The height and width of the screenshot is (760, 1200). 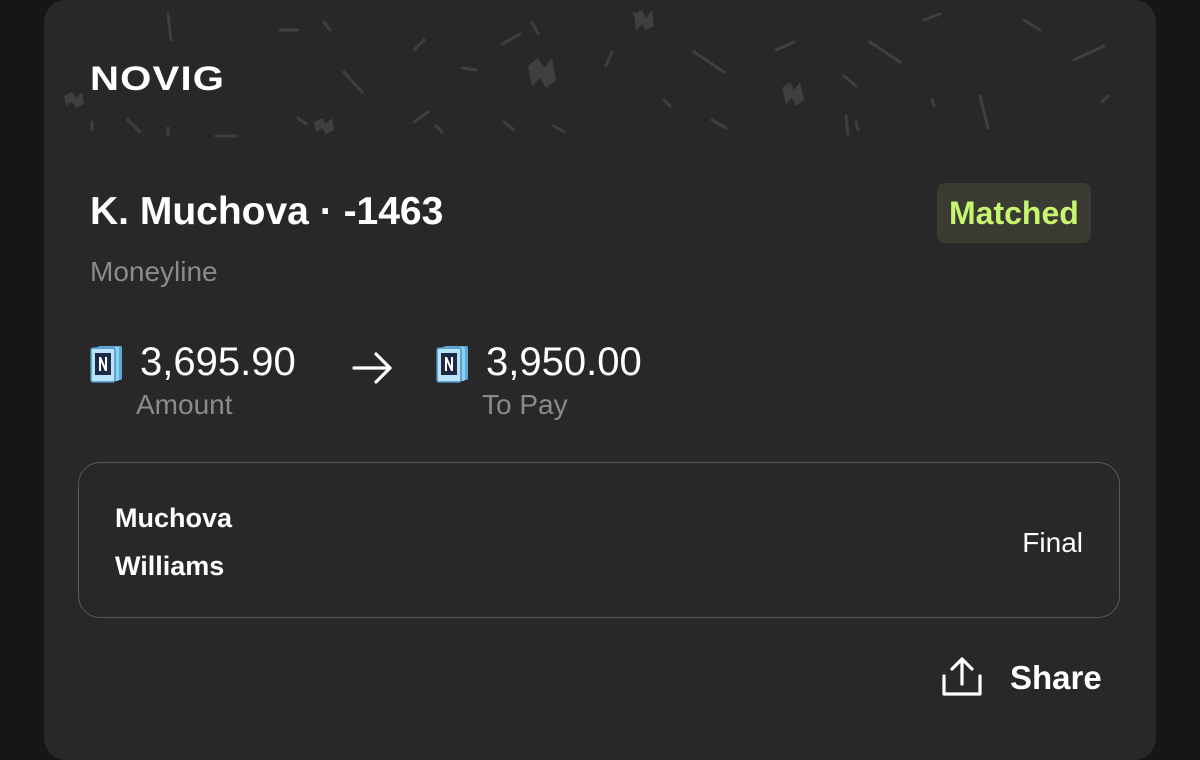 What do you see at coordinates (525, 404) in the screenshot?
I see `payout-label: To Pay` at bounding box center [525, 404].